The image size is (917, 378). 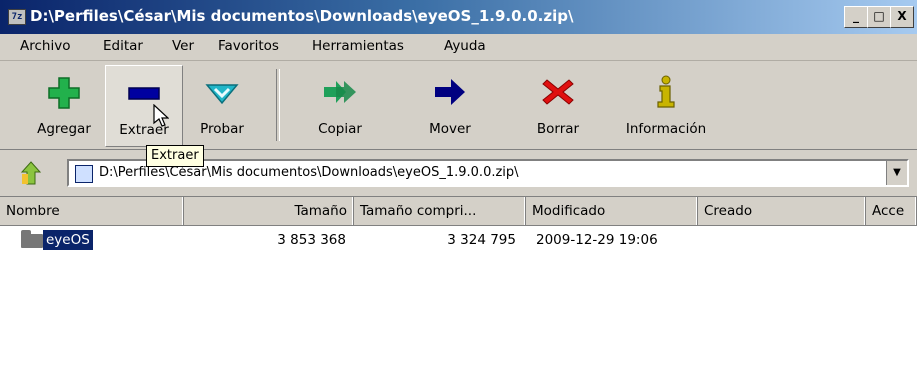 What do you see at coordinates (84, 174) in the screenshot?
I see `archive-icon` at bounding box center [84, 174].